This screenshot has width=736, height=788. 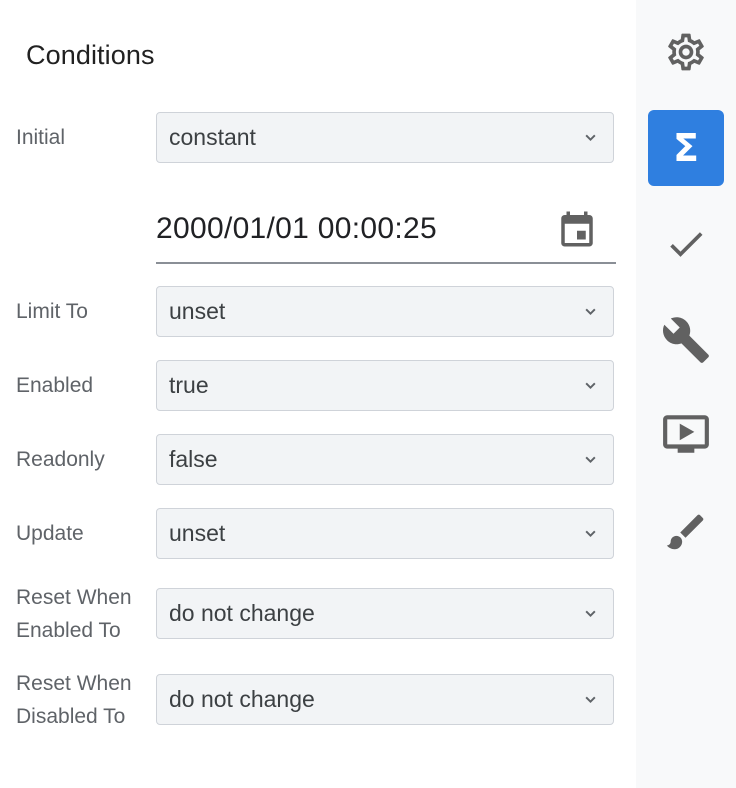 I want to click on sigma-icon: Σ, so click(x=686, y=148).